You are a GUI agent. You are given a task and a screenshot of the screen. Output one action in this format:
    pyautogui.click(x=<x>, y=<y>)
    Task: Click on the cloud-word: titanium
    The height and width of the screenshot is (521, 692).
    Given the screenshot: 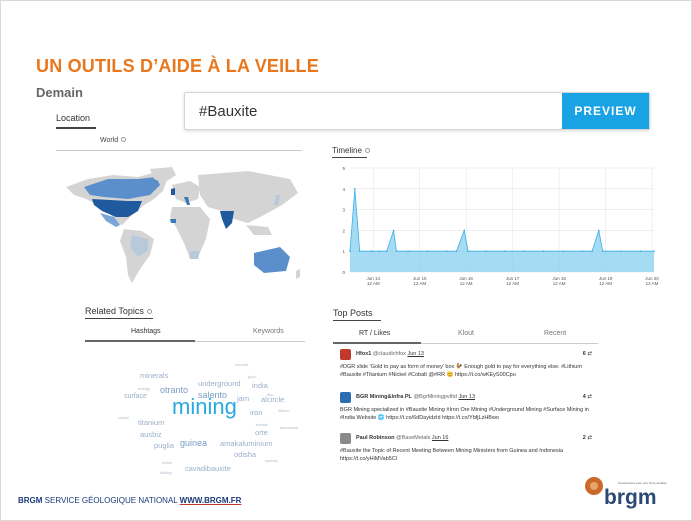 What is the action you would take?
    pyautogui.click(x=151, y=422)
    